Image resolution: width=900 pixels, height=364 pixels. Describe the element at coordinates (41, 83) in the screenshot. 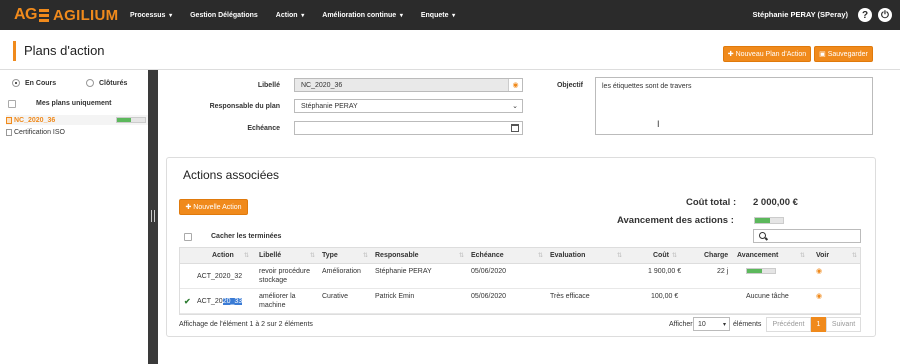

I see `label-en-cours: En Cours` at that location.